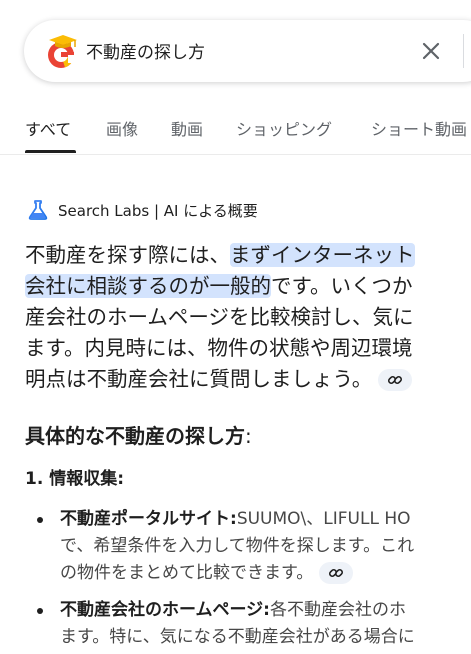  I want to click on clear-search-button, so click(431, 51).